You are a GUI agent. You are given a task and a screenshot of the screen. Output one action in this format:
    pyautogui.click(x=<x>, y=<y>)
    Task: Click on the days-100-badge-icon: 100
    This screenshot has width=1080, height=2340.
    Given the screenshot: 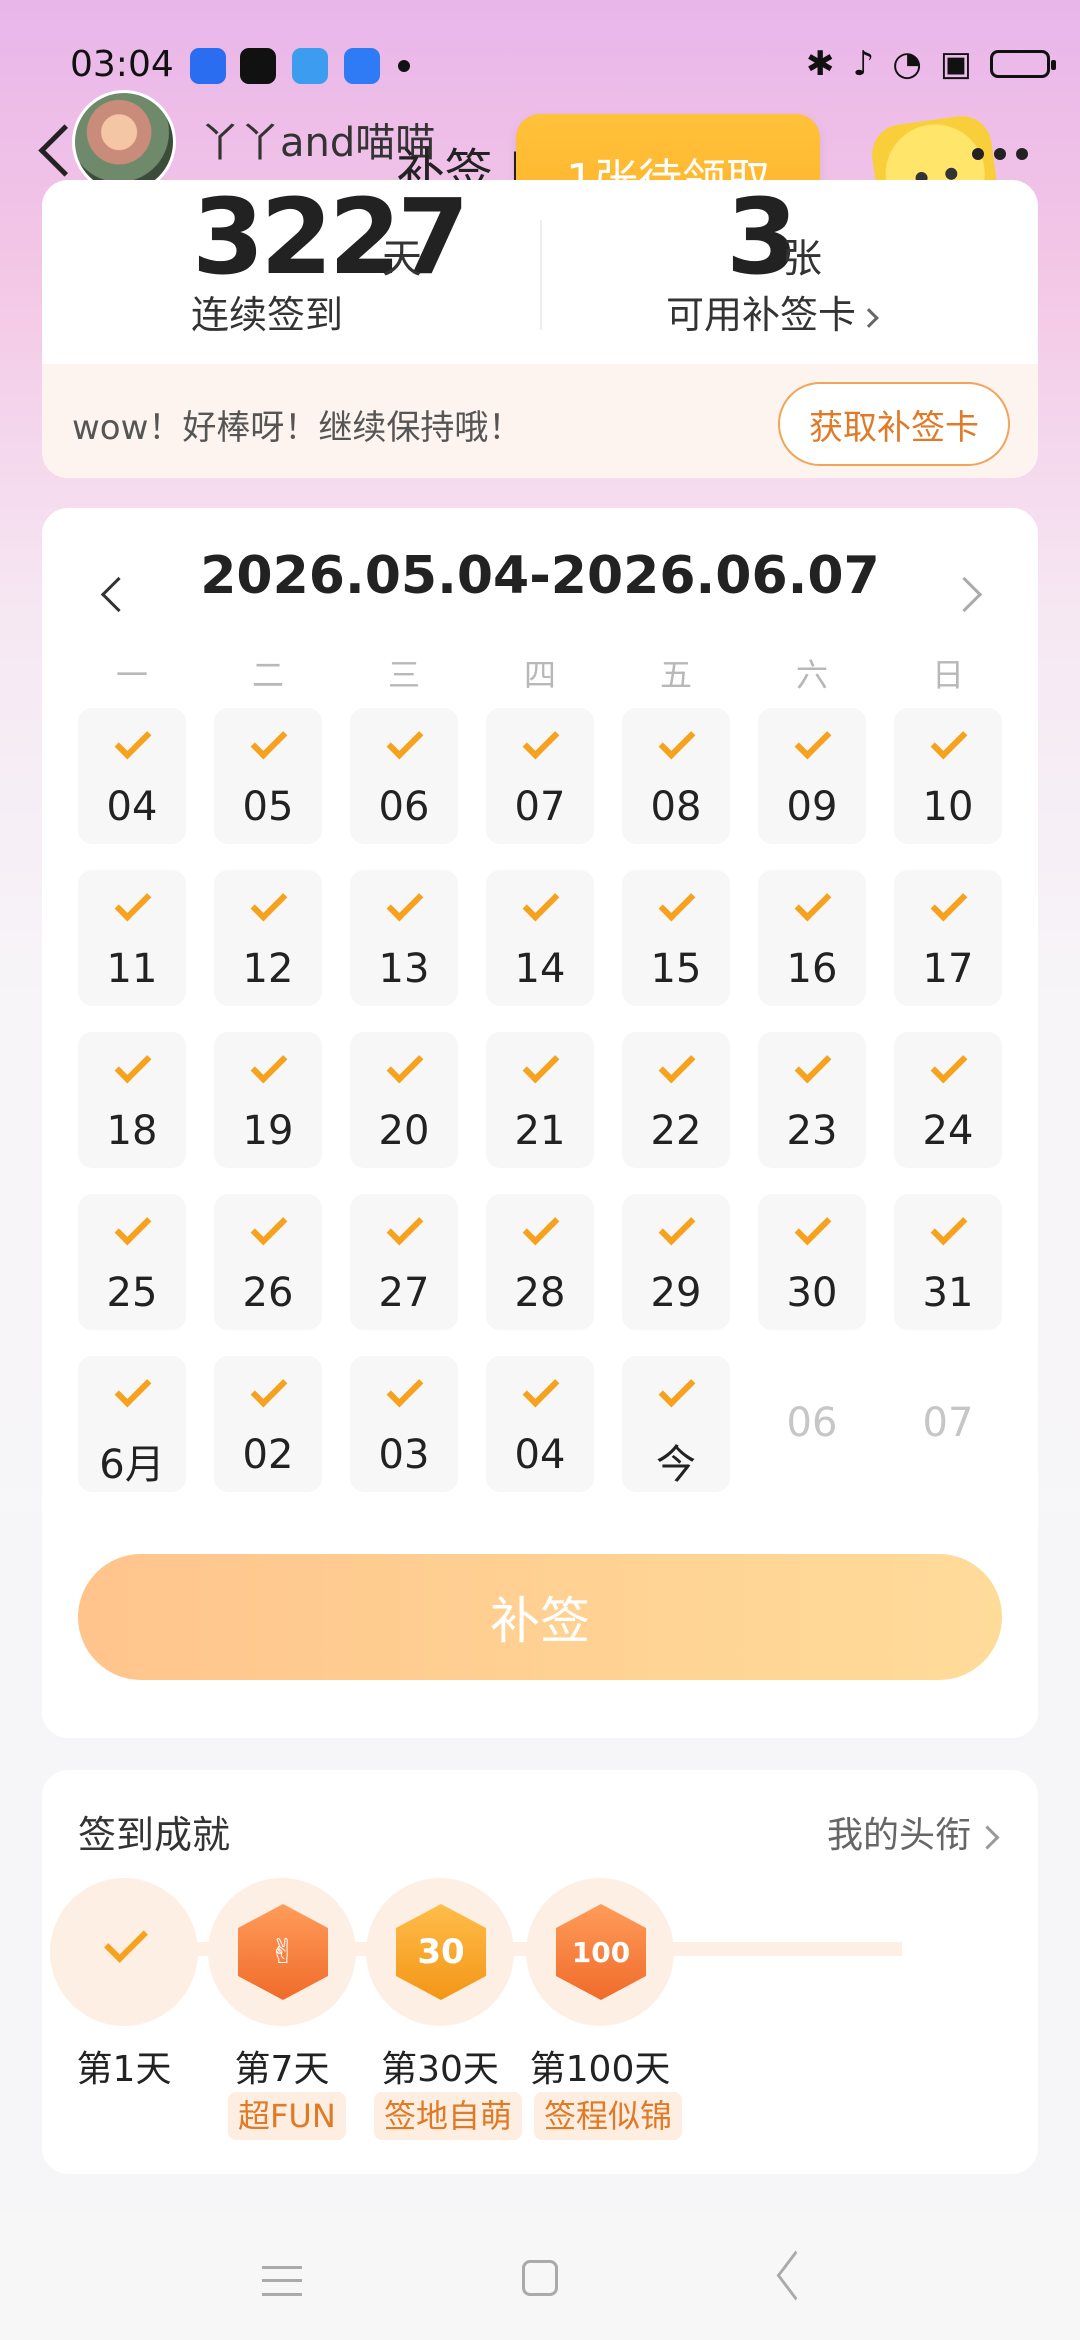 What is the action you would take?
    pyautogui.click(x=601, y=1952)
    